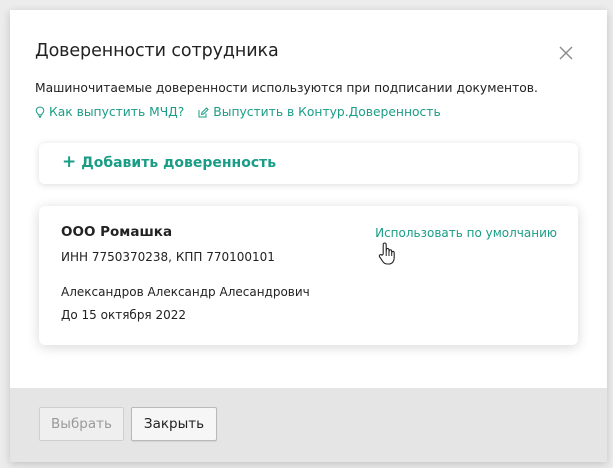 Image resolution: width=613 pixels, height=468 pixels. Describe the element at coordinates (327, 112) in the screenshot. I see `issue-in-kontur-label: Выпустить в Контур.Доверенность` at that location.